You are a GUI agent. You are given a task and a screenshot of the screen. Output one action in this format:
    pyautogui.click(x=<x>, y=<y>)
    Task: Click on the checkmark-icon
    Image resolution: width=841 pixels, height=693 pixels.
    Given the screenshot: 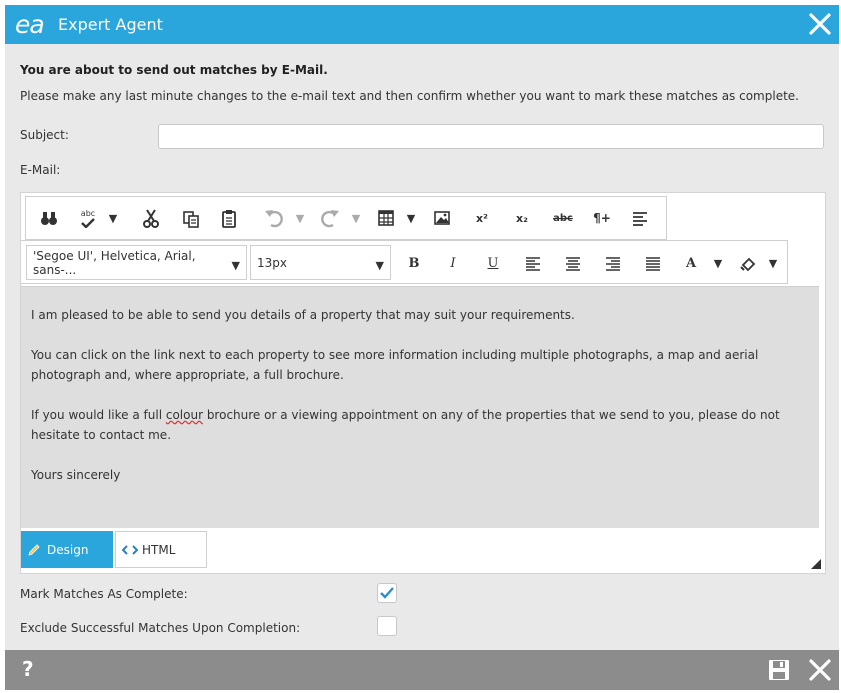 What is the action you would take?
    pyautogui.click(x=387, y=593)
    